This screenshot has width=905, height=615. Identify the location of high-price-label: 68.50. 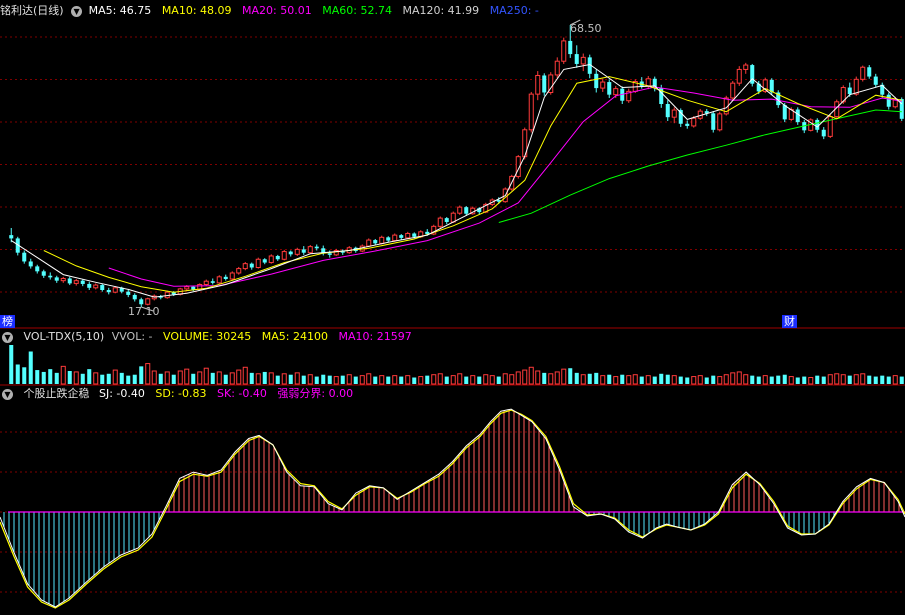
(586, 28).